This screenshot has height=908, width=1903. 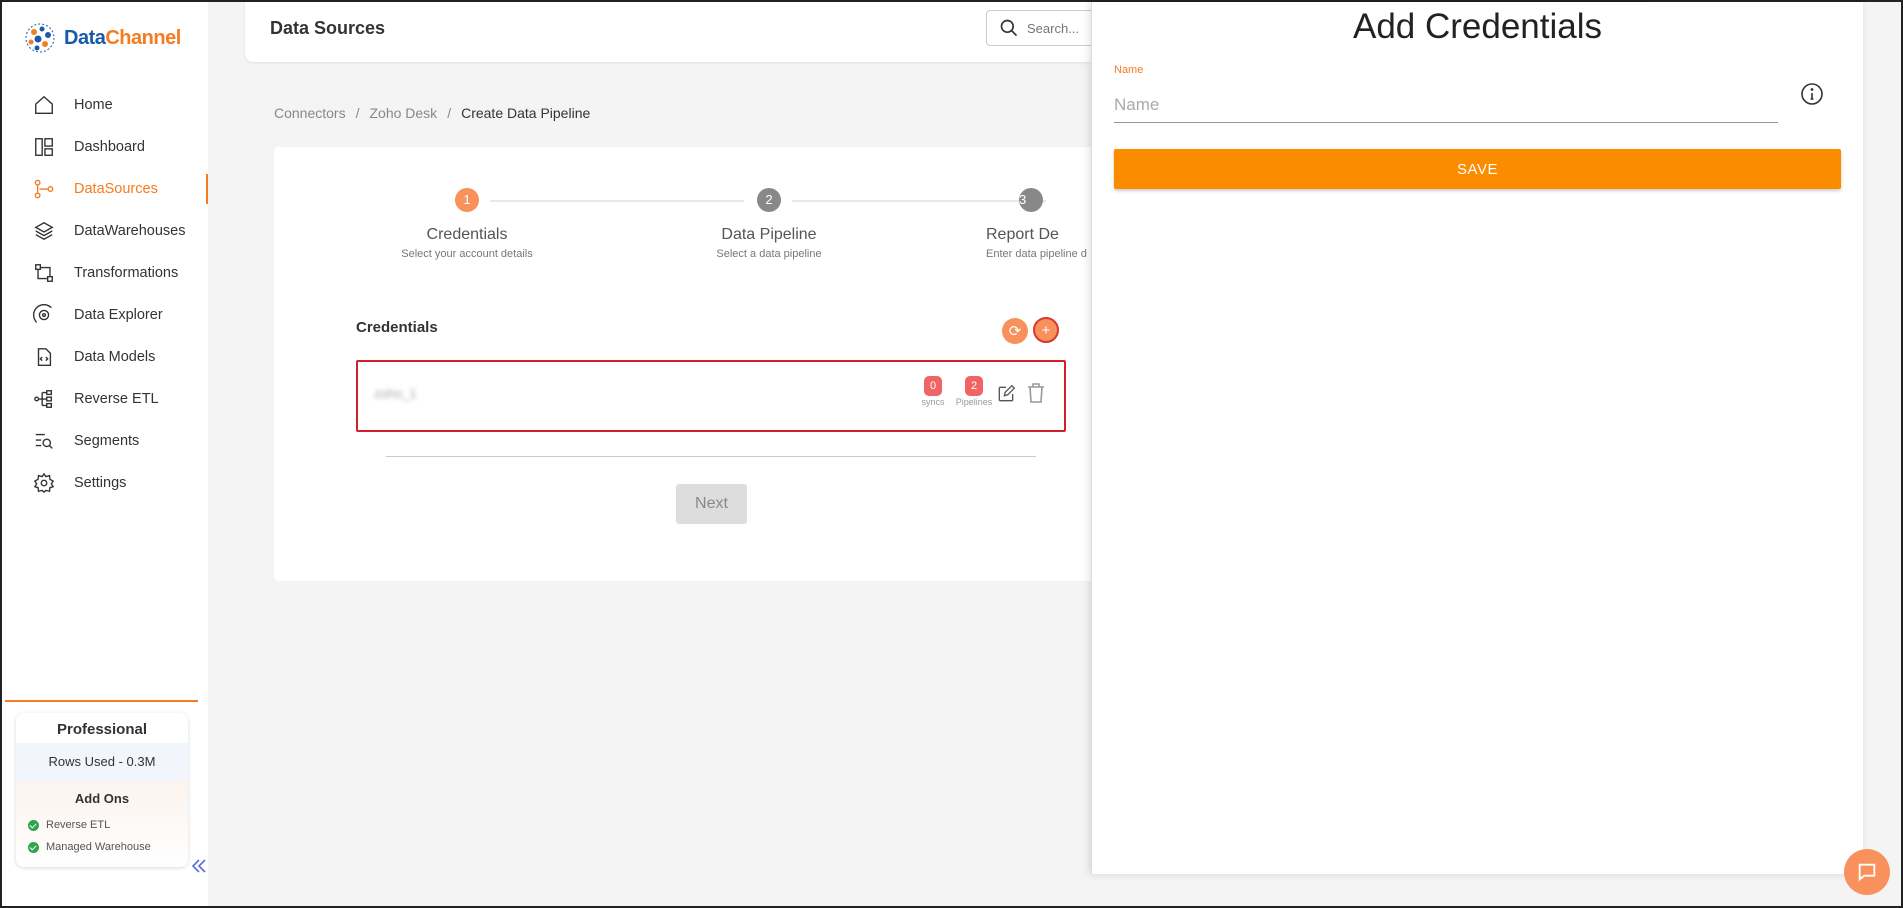 What do you see at coordinates (711, 504) in the screenshot?
I see `next-button: Next` at bounding box center [711, 504].